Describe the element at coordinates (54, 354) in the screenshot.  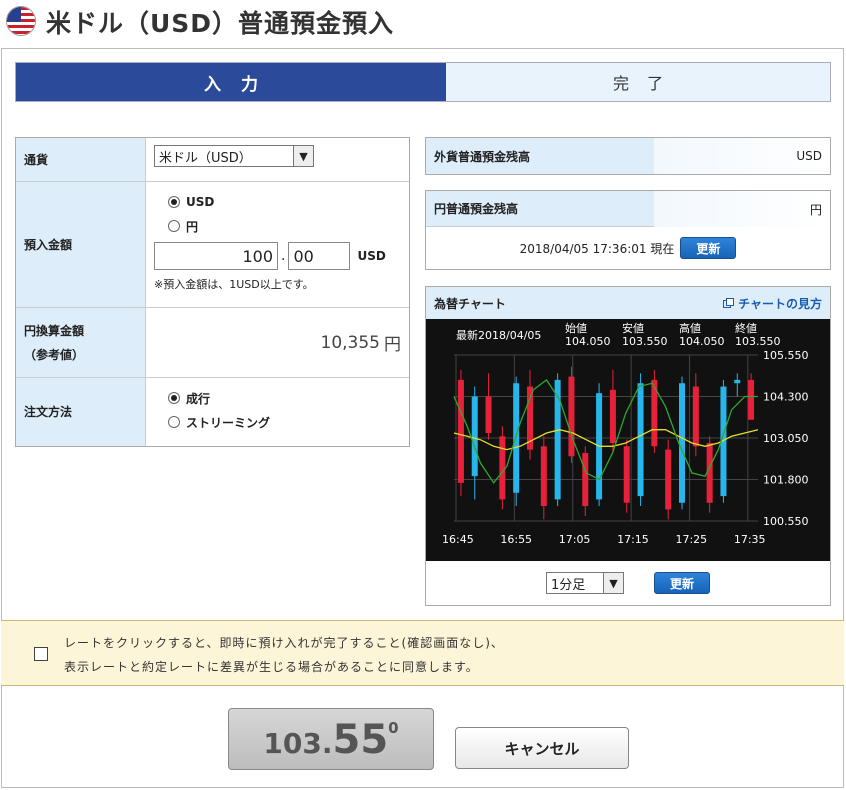
I see `yen-equivalent-label-sub: （参考値）` at that location.